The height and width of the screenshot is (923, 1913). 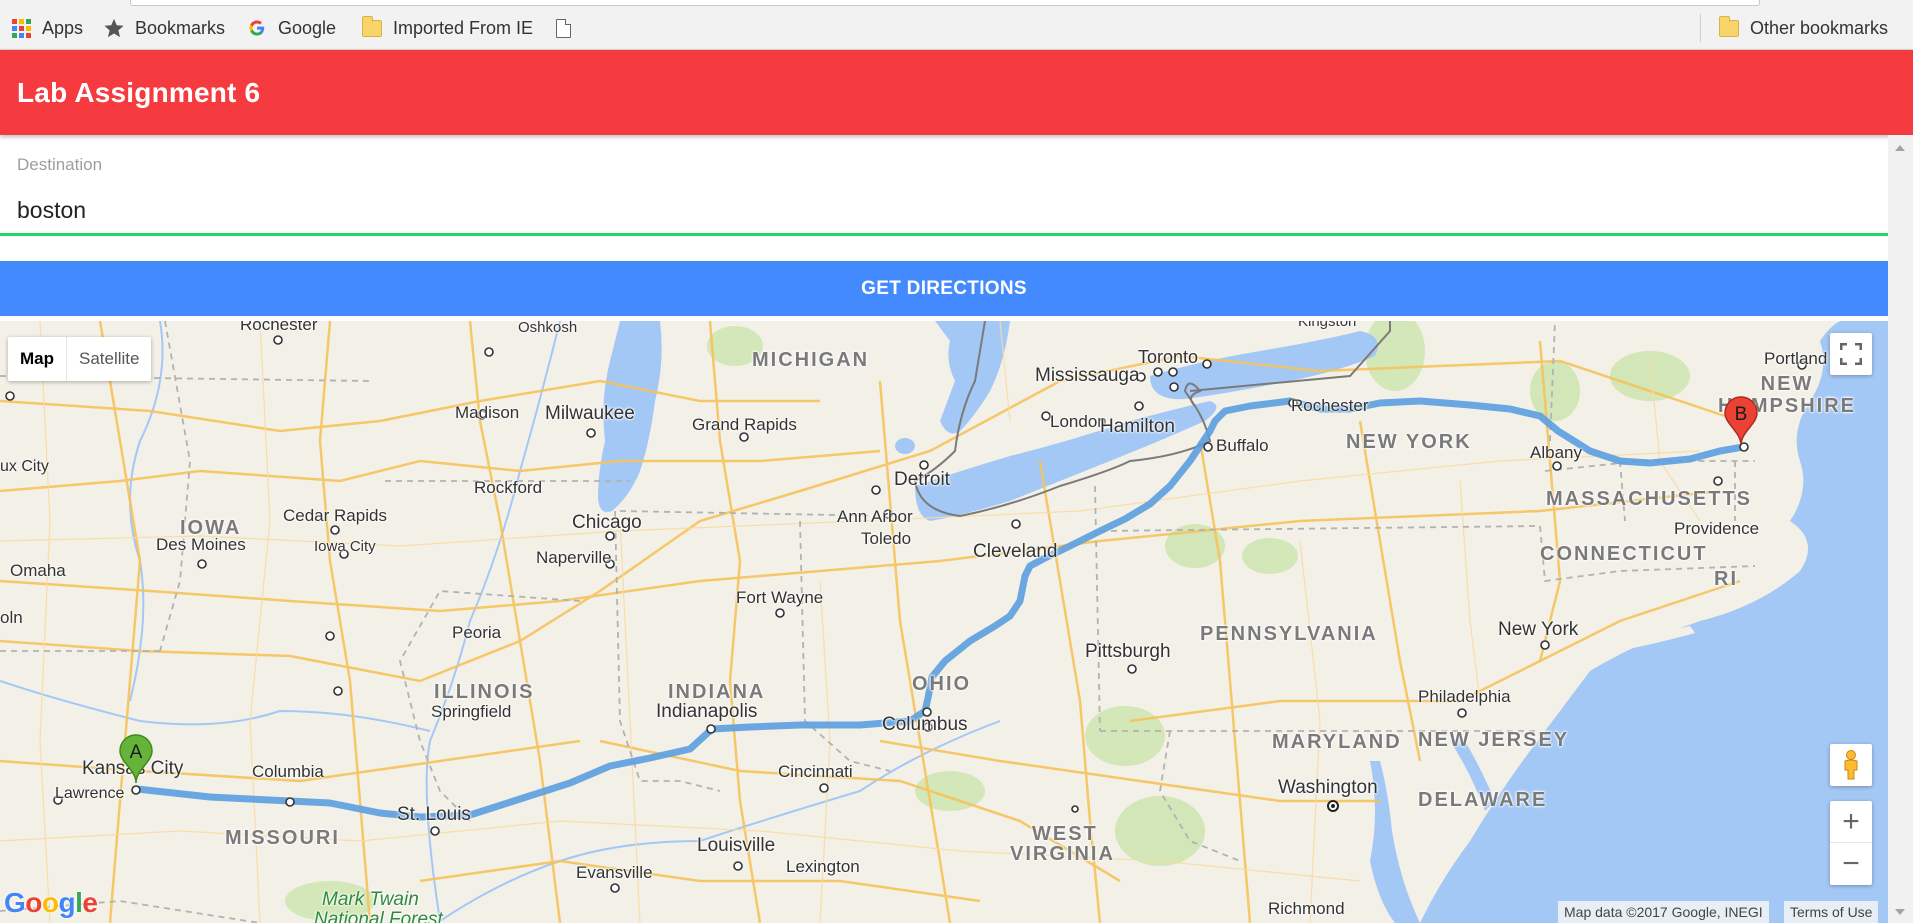 What do you see at coordinates (875, 516) in the screenshot?
I see `map-label: Ann Arbor` at bounding box center [875, 516].